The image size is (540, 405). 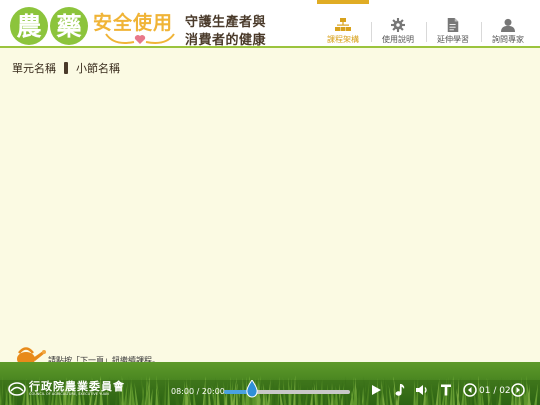 I want to click on nav-label: 使用說明, so click(x=398, y=39).